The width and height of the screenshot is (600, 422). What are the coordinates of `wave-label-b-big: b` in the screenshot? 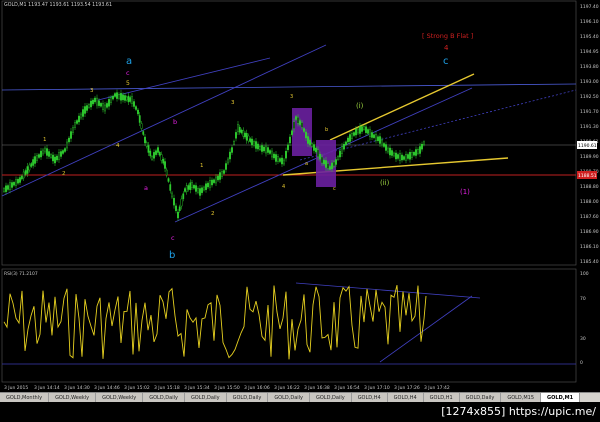 It's located at (172, 255).